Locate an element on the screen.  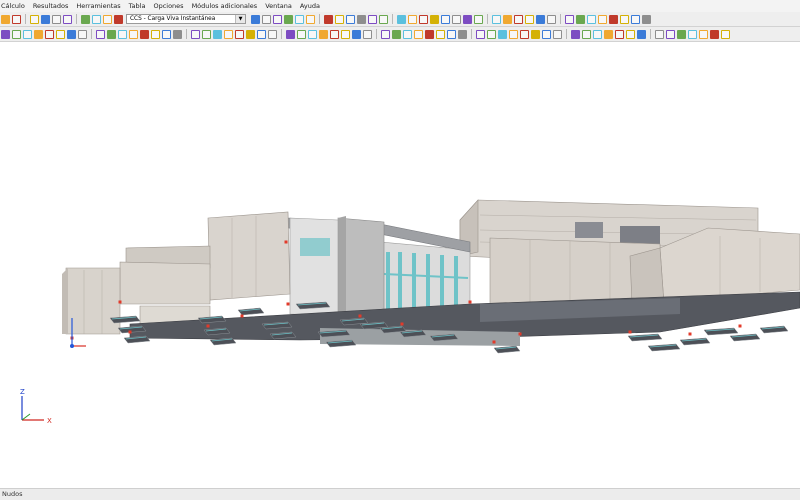
menu-herramientas: Herramientas is located at coordinates (98, 6).